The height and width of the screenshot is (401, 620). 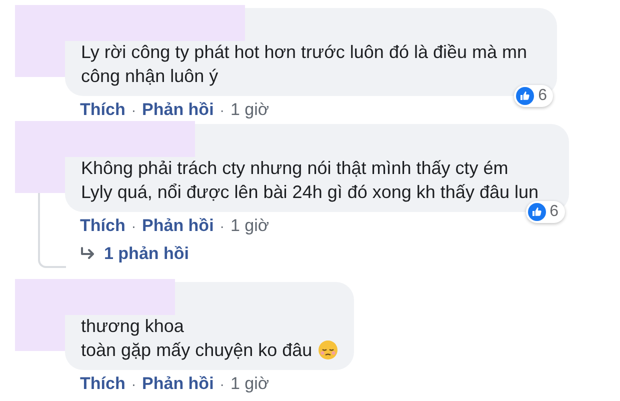 What do you see at coordinates (328, 350) in the screenshot?
I see `pensive-emoji-icon` at bounding box center [328, 350].